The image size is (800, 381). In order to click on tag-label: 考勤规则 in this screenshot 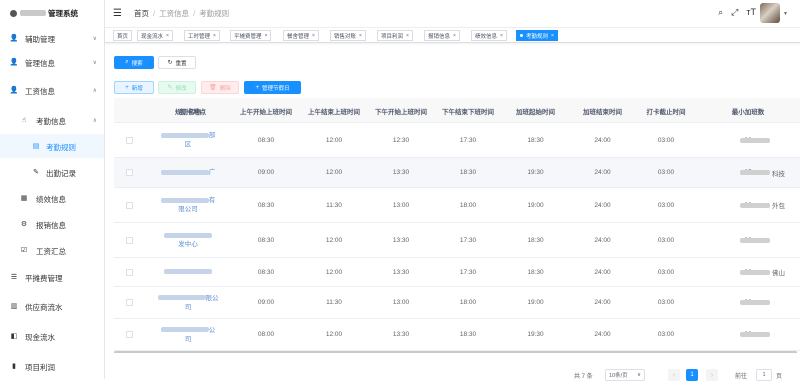, I will do `click(537, 36)`.